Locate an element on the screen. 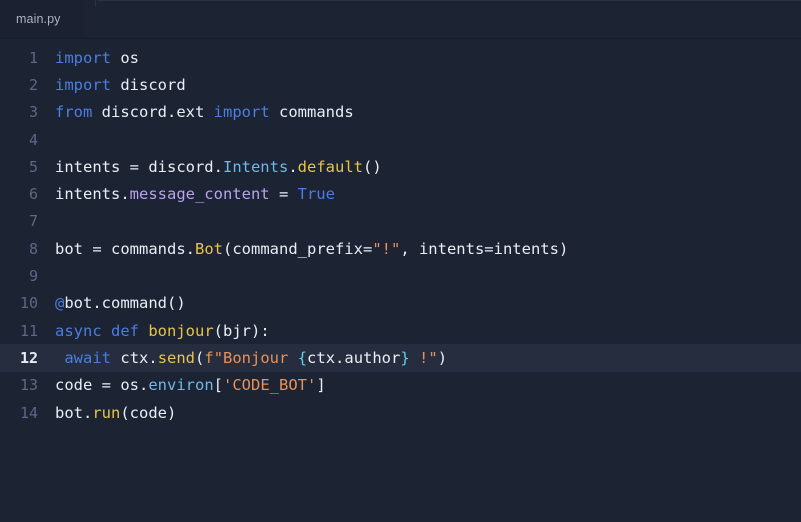 The image size is (801, 522). line-content: intents = discord.Intents.default() is located at coordinates (218, 166).